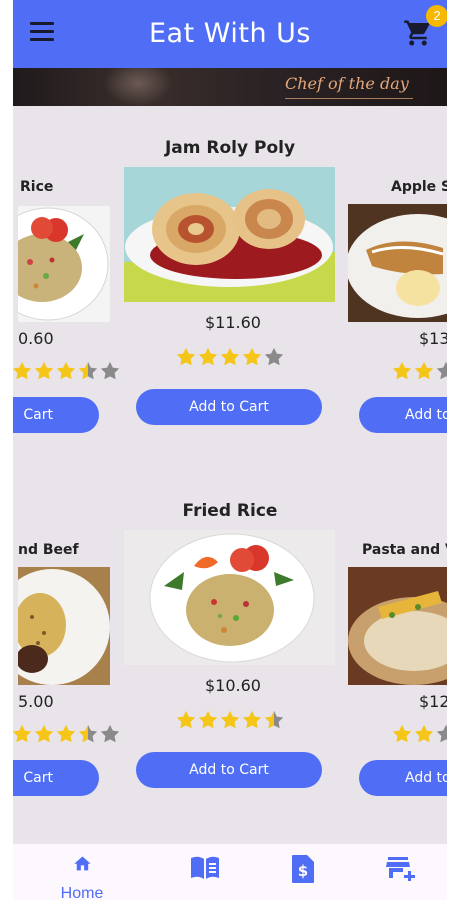 Image resolution: width=460 pixels, height=900 pixels. I want to click on receipt-dollar-icon: $, so click(303, 869).